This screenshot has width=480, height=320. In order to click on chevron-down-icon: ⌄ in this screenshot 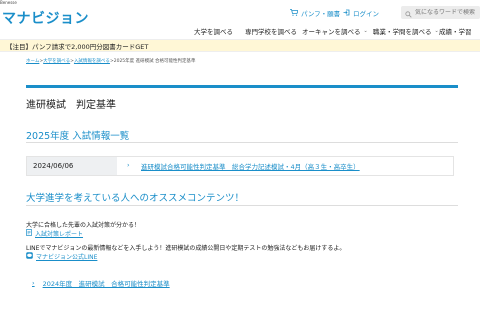, I will do `click(365, 31)`.